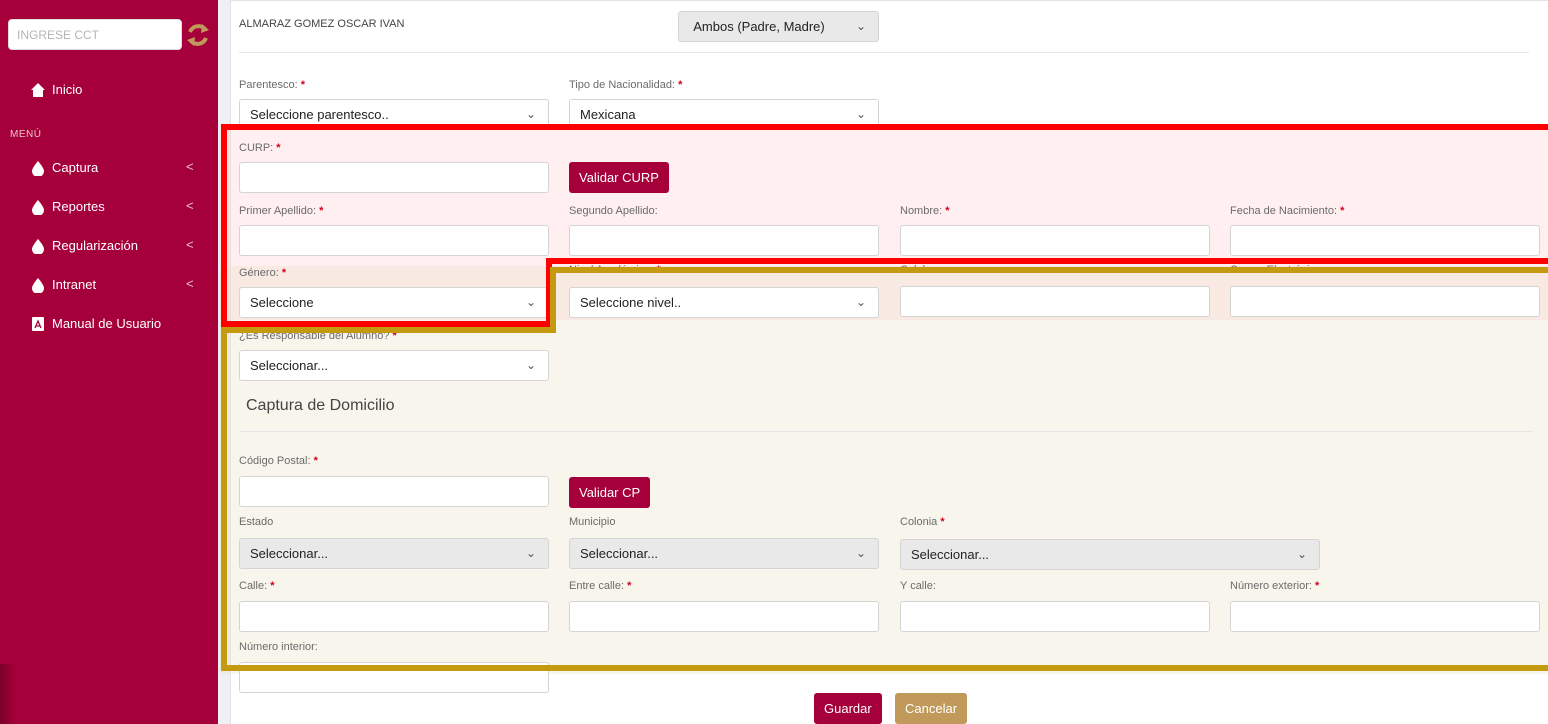 Image resolution: width=1548 pixels, height=724 pixels. Describe the element at coordinates (631, 302) in the screenshot. I see `nivel-academico-value: Seleccione nivel..` at that location.